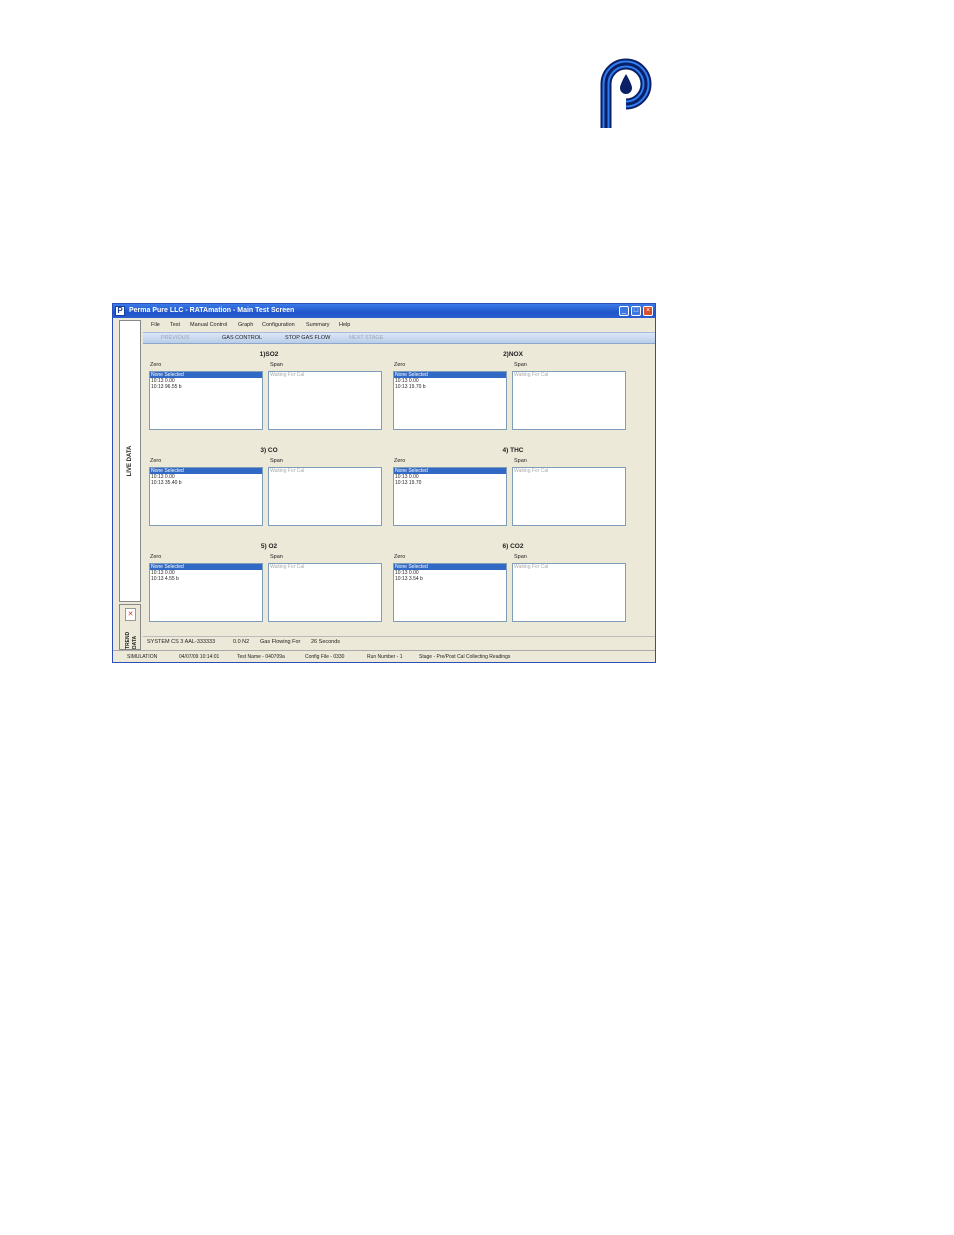 Image resolution: width=954 pixels, height=1235 pixels. I want to click on tab-live-data: LIVE DATA, so click(130, 461).